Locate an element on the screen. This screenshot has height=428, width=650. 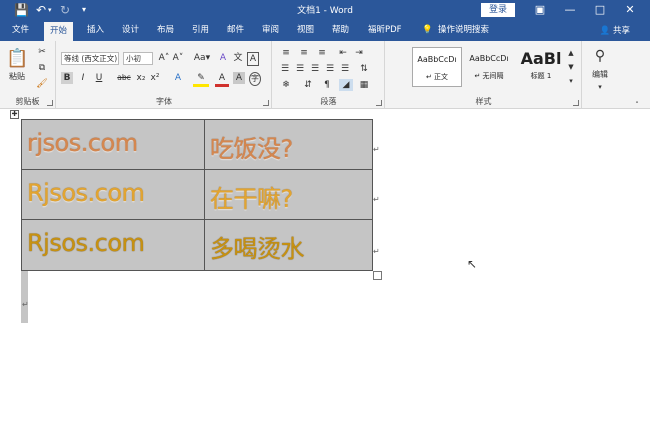
cell-text: rjsos.com is located at coordinates (82, 143).